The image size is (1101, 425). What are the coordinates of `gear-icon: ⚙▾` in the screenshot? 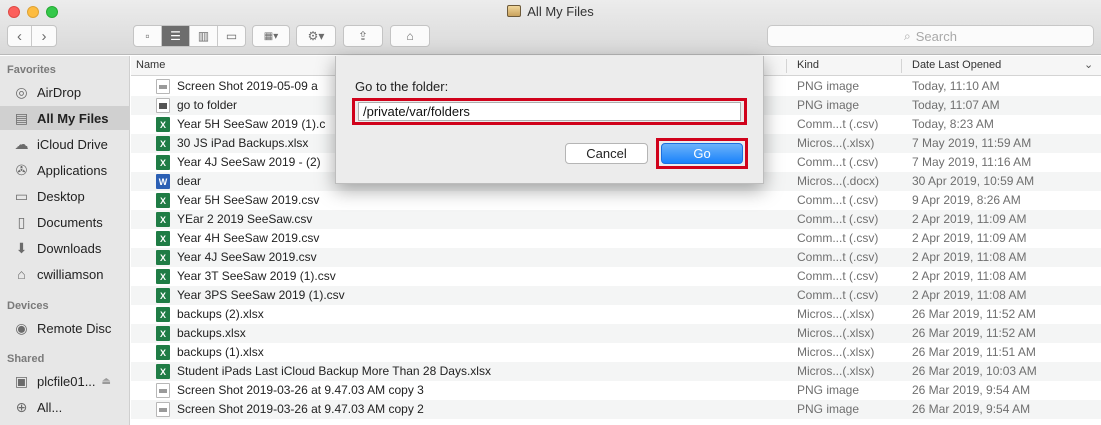 It's located at (316, 36).